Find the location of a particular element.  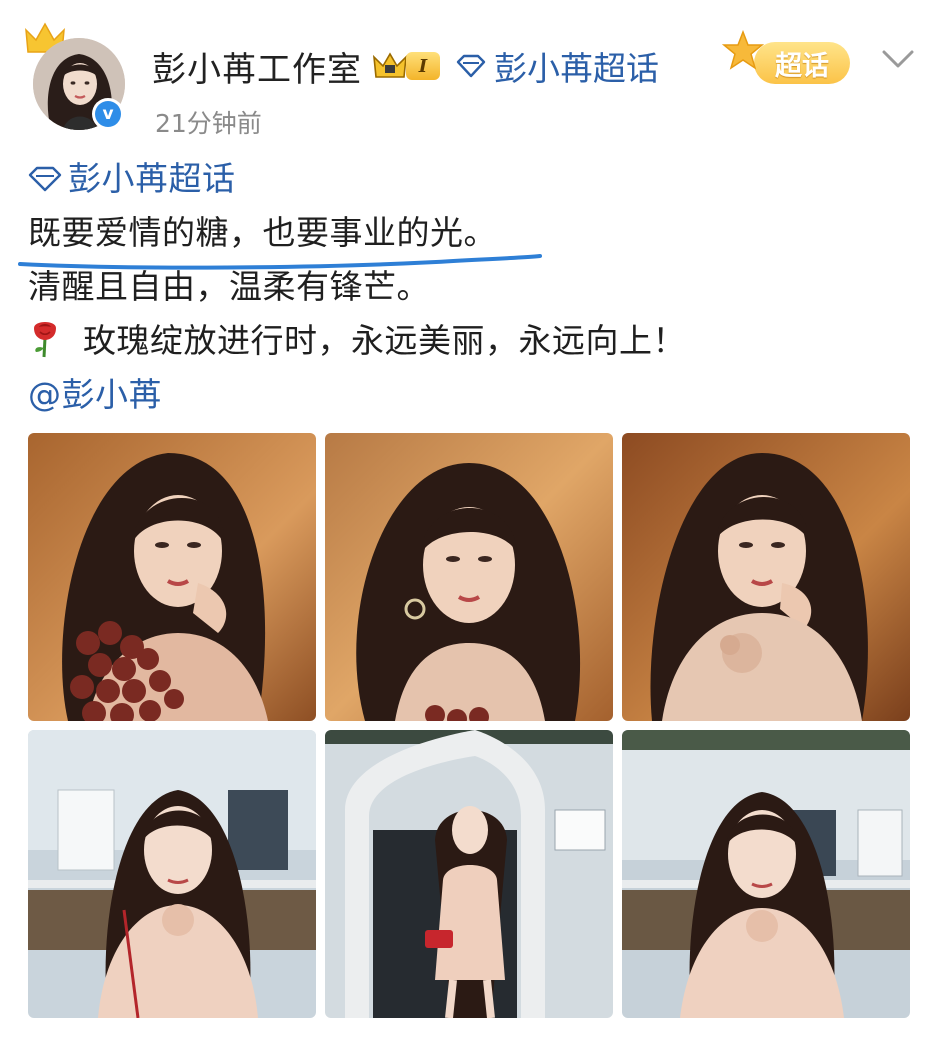

photo-2-image is located at coordinates (469, 577).